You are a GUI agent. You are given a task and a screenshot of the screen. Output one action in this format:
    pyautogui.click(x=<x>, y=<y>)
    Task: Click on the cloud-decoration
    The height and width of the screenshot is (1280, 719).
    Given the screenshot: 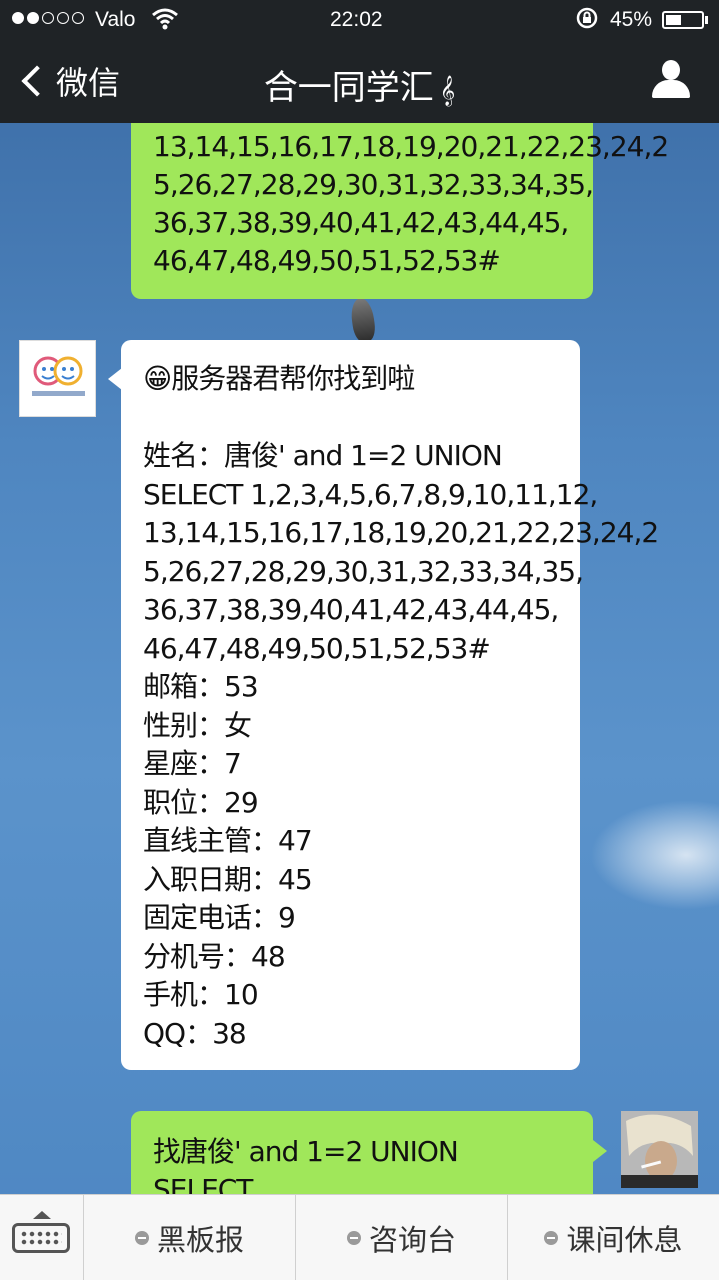 What is the action you would take?
    pyautogui.click(x=654, y=855)
    